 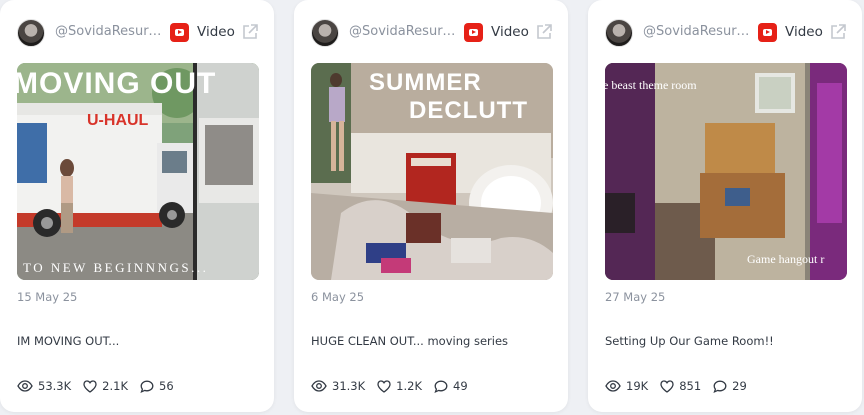 I want to click on likes-stat: 2.1K, so click(x=105, y=386).